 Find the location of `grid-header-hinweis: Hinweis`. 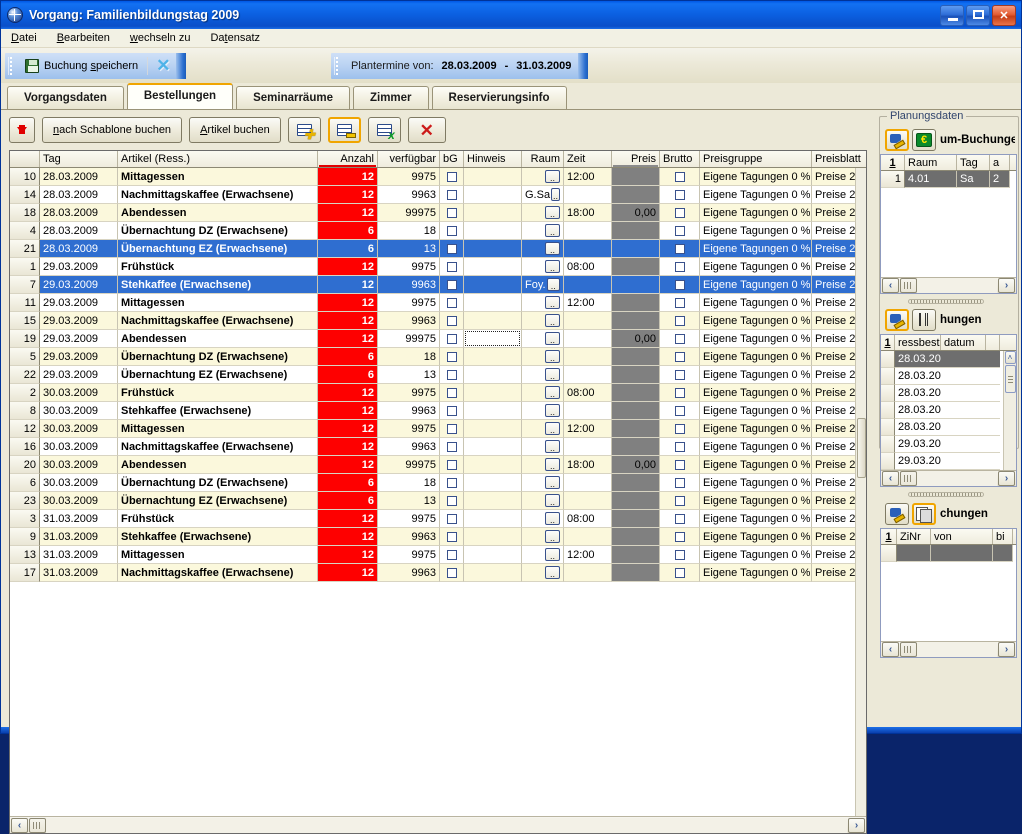

grid-header-hinweis: Hinweis is located at coordinates (493, 159).